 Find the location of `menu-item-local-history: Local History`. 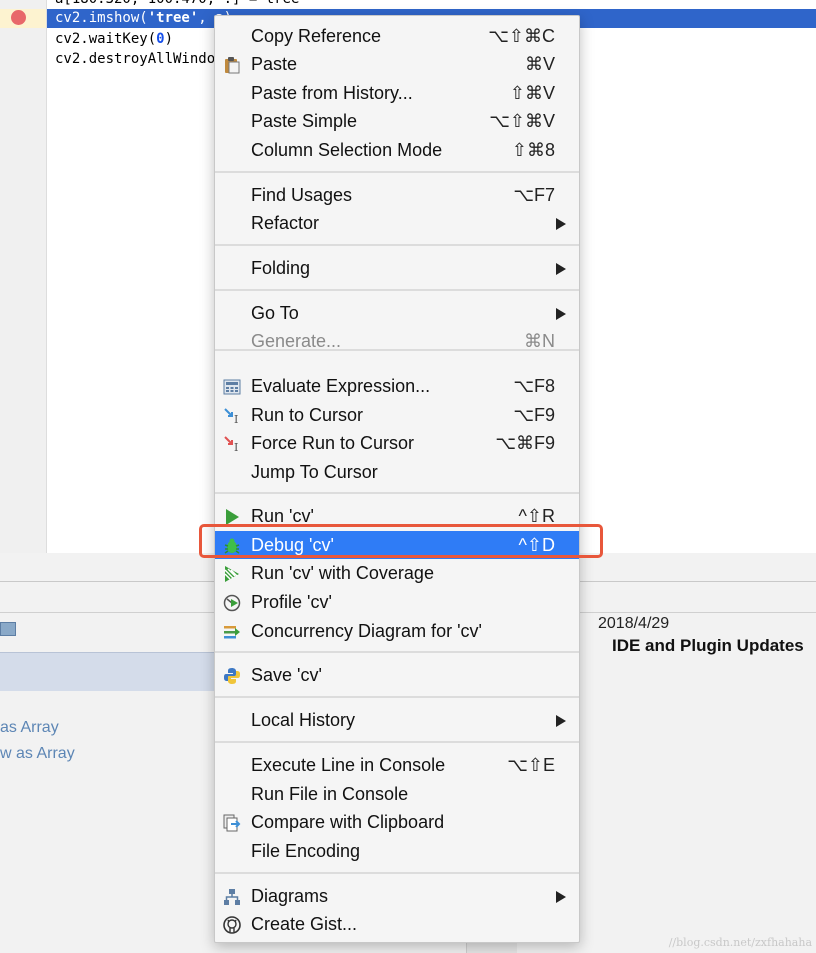

menu-item-local-history: Local History is located at coordinates (397, 720).